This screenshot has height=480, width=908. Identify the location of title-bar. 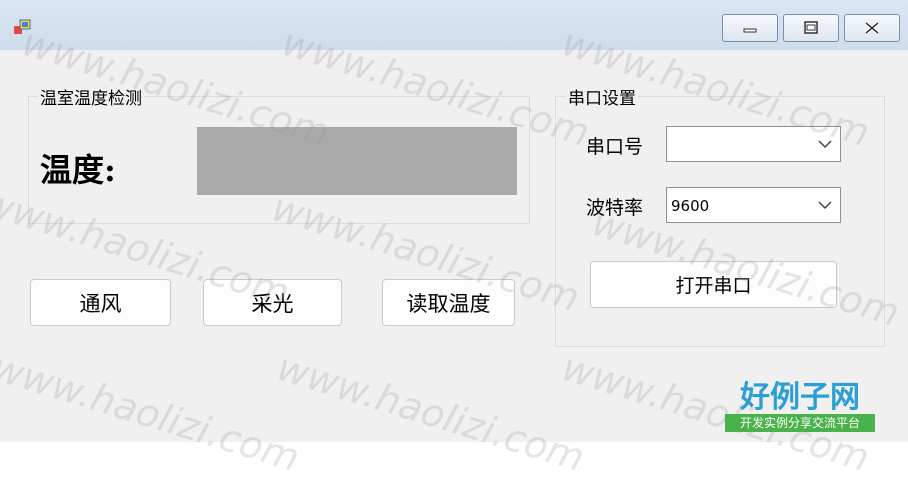
(454, 25).